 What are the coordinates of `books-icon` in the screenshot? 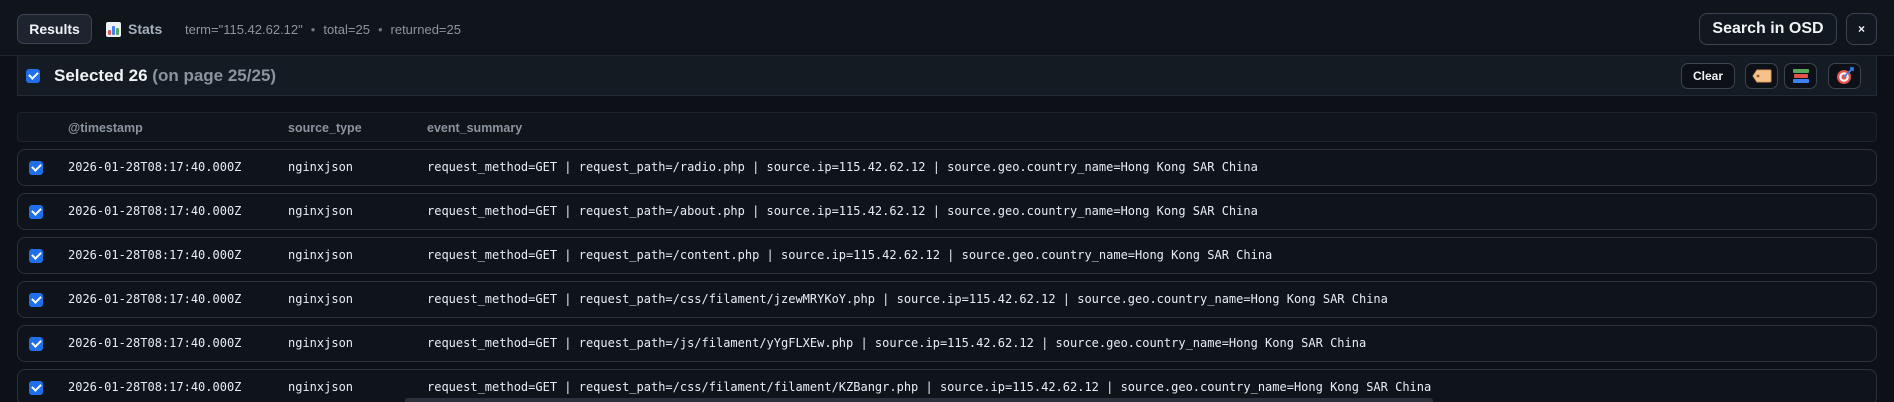 It's located at (1800, 76).